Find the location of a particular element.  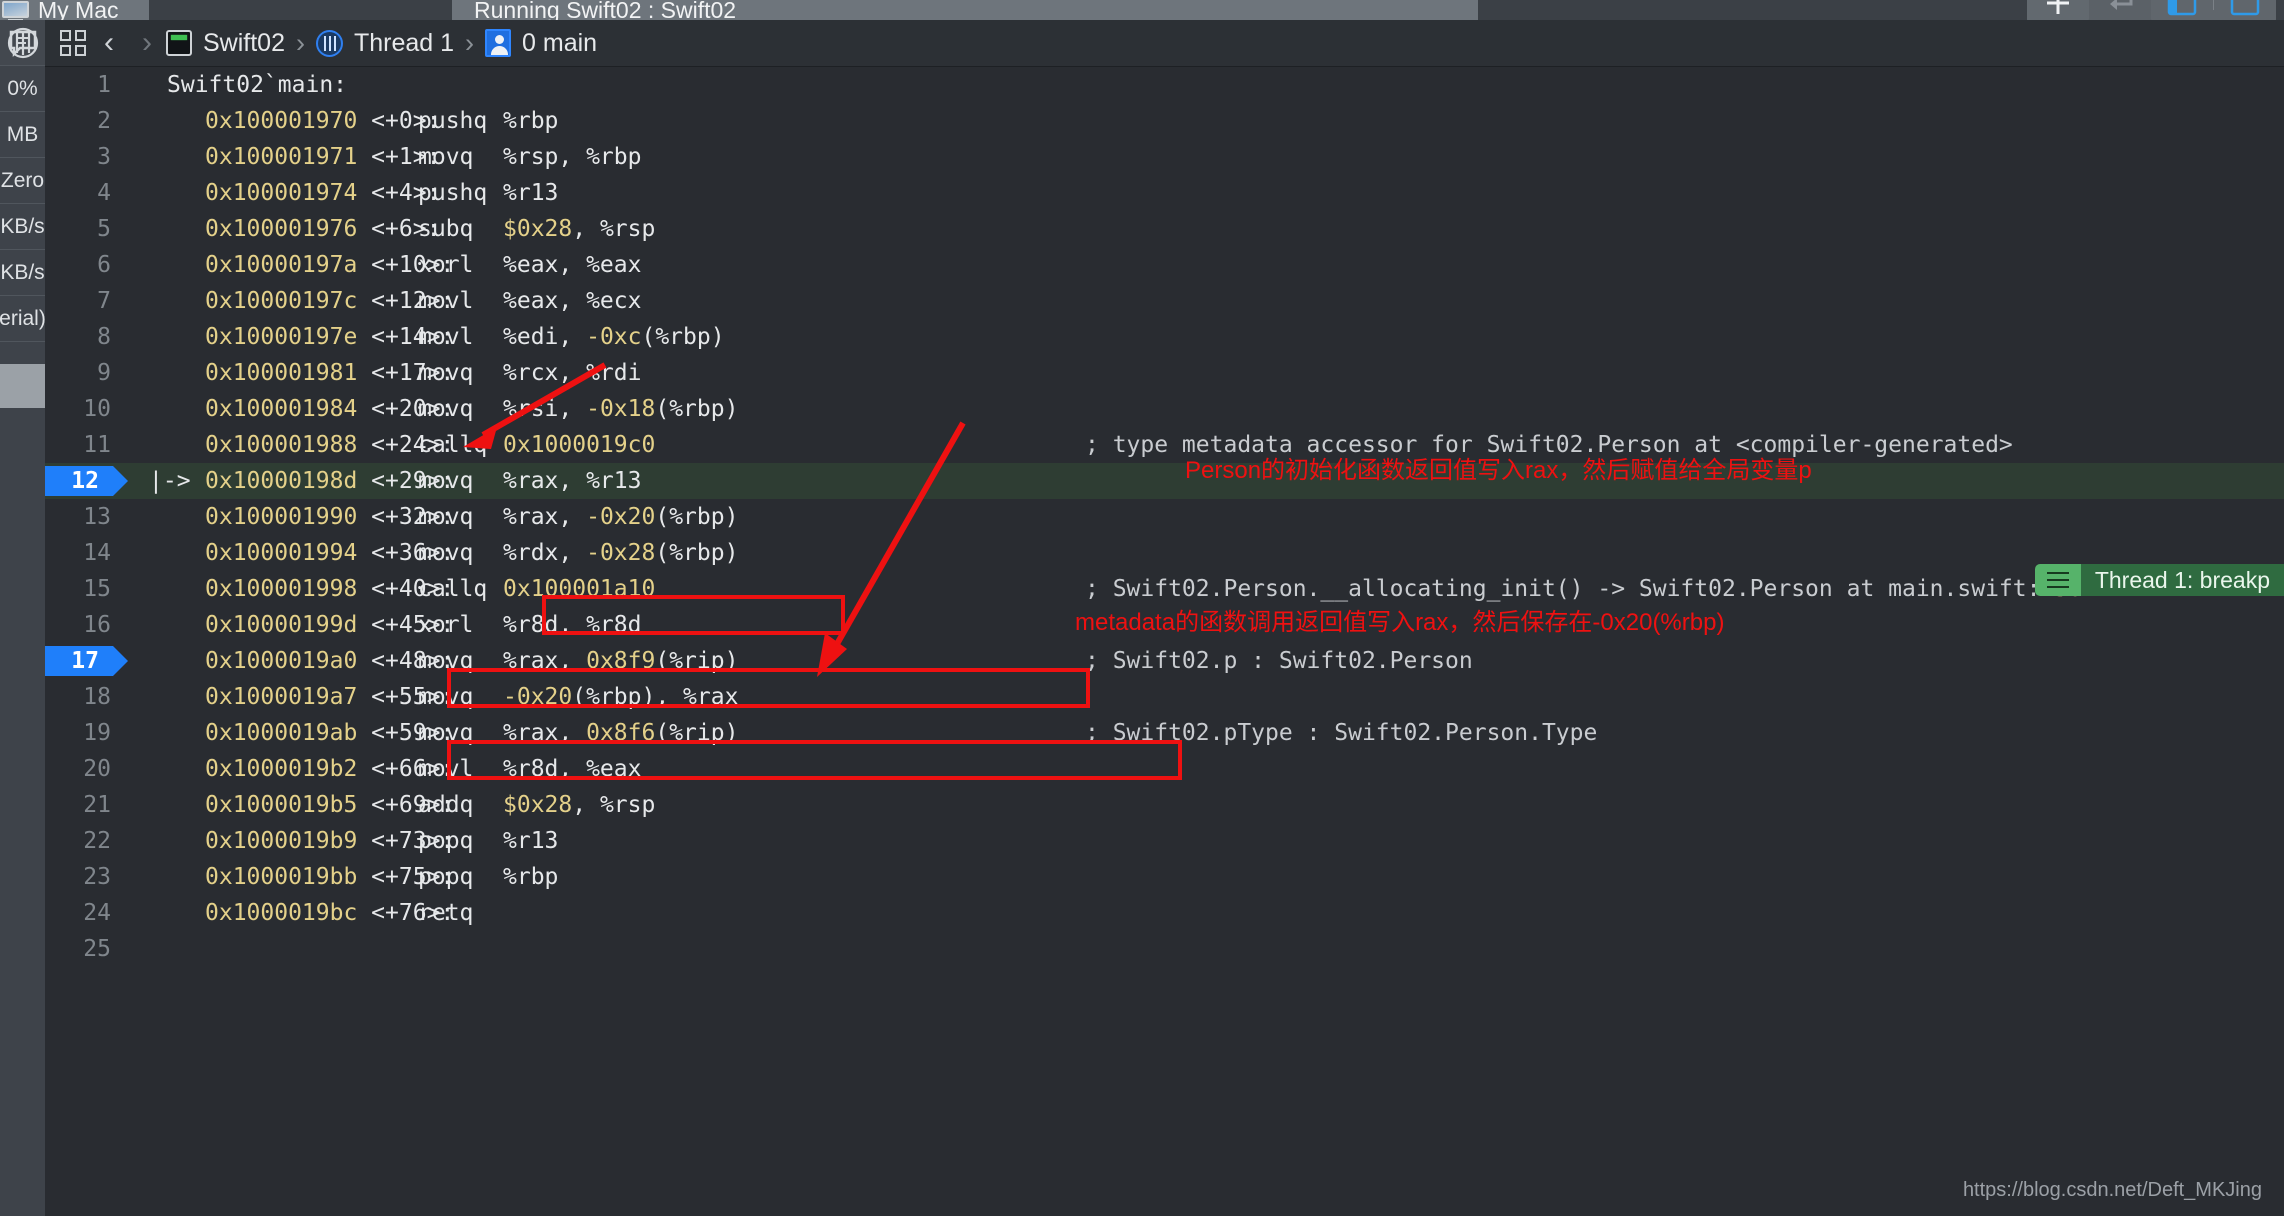

instruction-address: 0x1000019ab <+59>: is located at coordinates (330, 733).